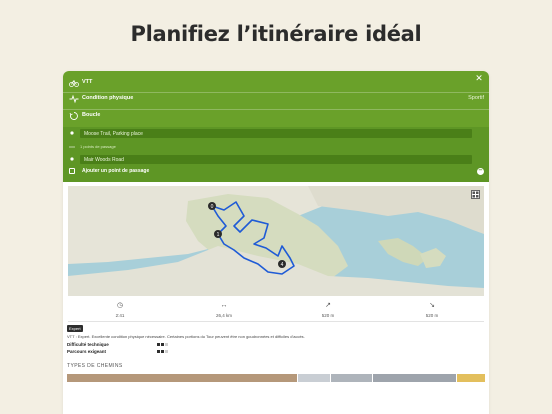 The width and height of the screenshot is (552, 414). I want to click on fitness-label: Condition physique, so click(108, 98).